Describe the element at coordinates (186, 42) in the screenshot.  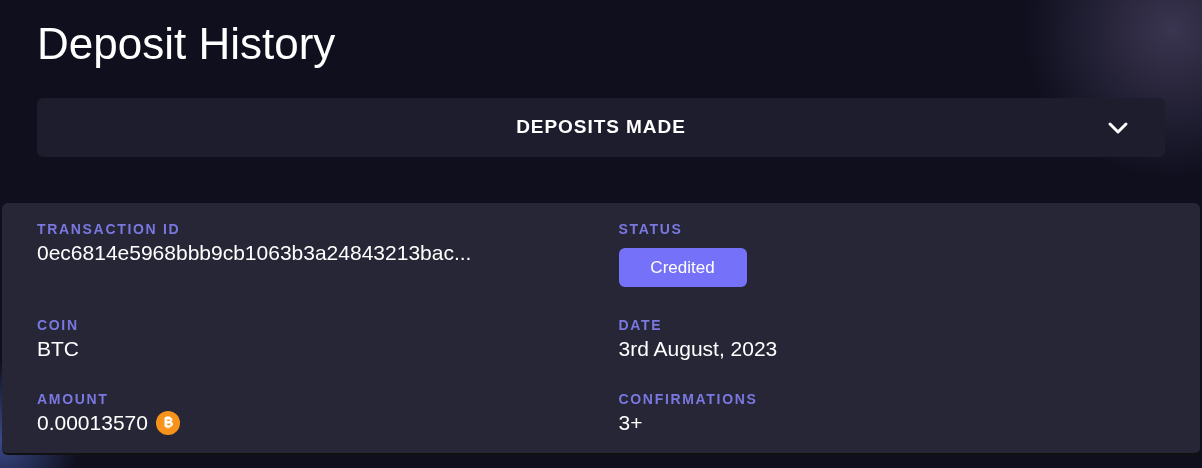
I see `page-title: Deposit History` at that location.